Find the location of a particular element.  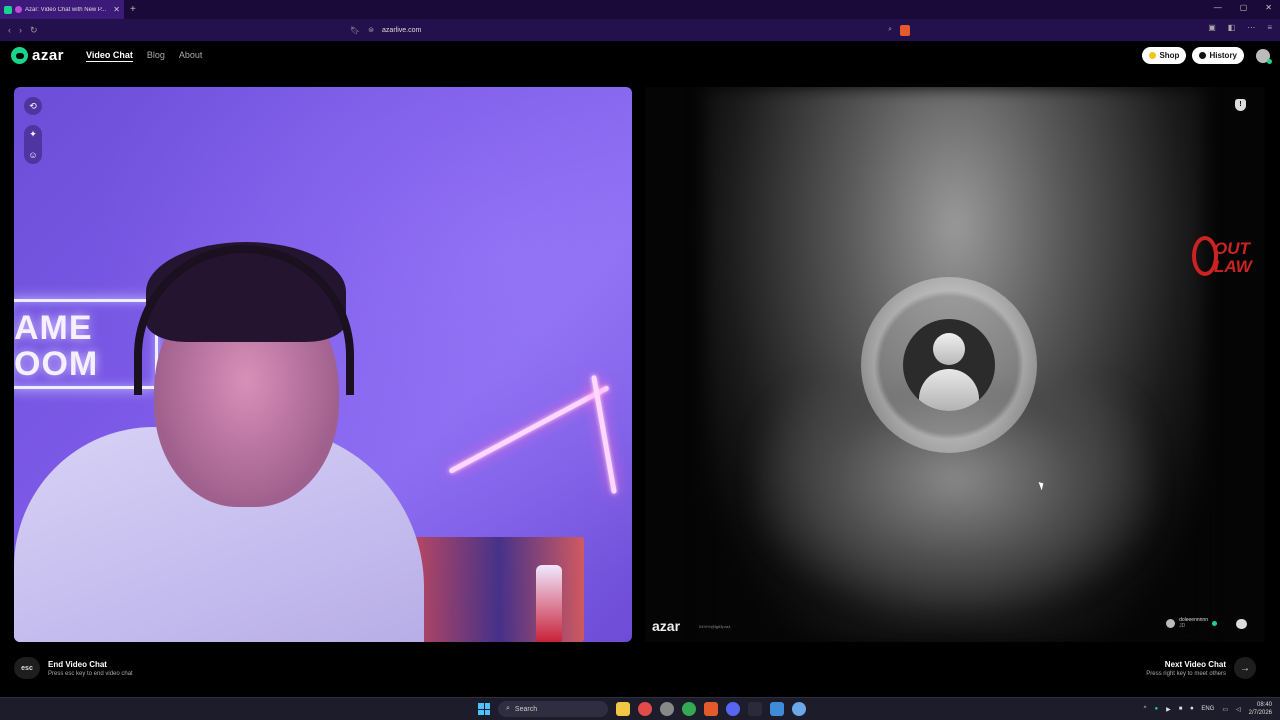

tray-app-icon: ● is located at coordinates (1156, 709).